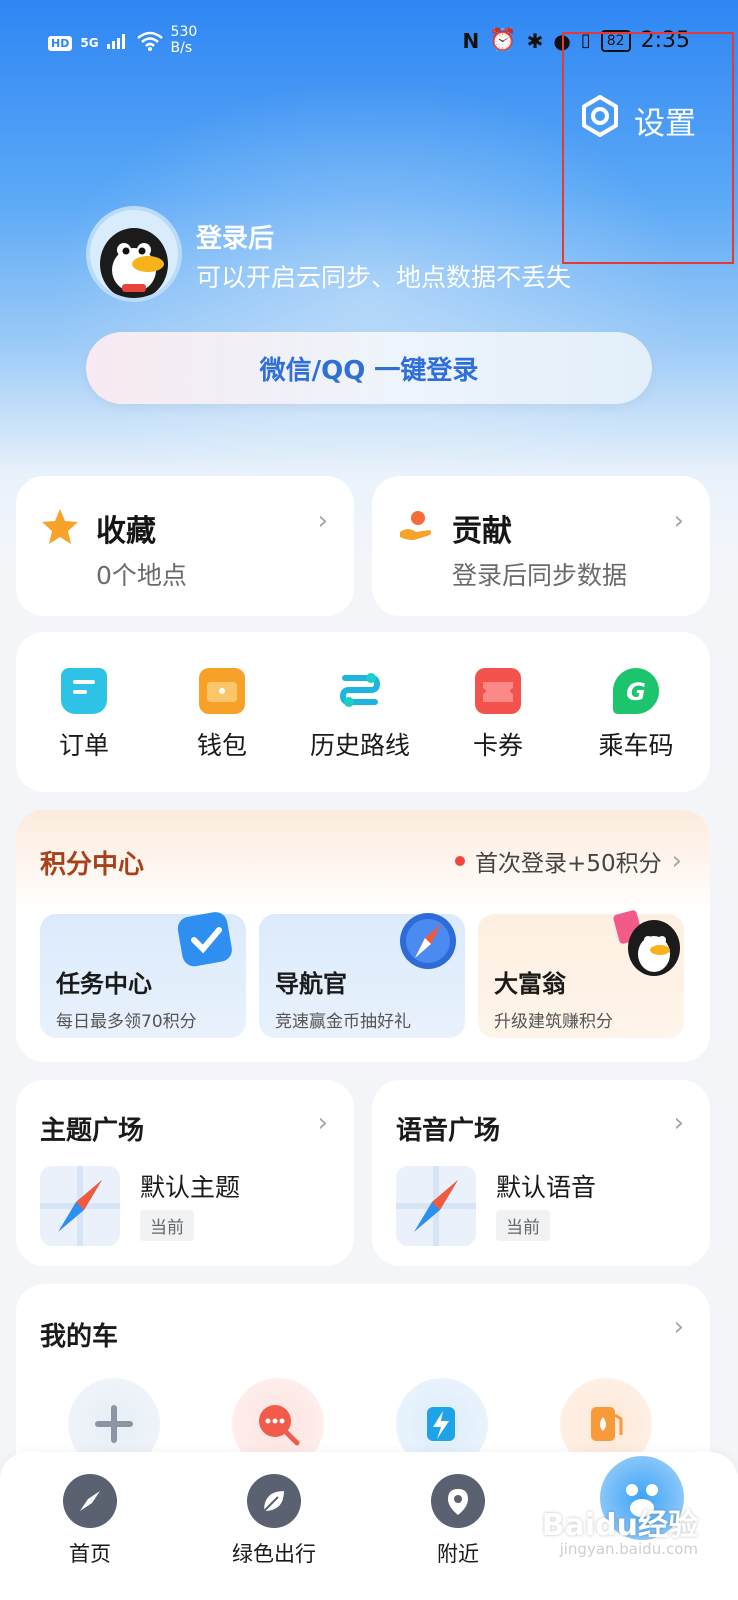 This screenshot has width=738, height=1600. Describe the element at coordinates (665, 123) in the screenshot. I see `settings-label: 设置` at that location.